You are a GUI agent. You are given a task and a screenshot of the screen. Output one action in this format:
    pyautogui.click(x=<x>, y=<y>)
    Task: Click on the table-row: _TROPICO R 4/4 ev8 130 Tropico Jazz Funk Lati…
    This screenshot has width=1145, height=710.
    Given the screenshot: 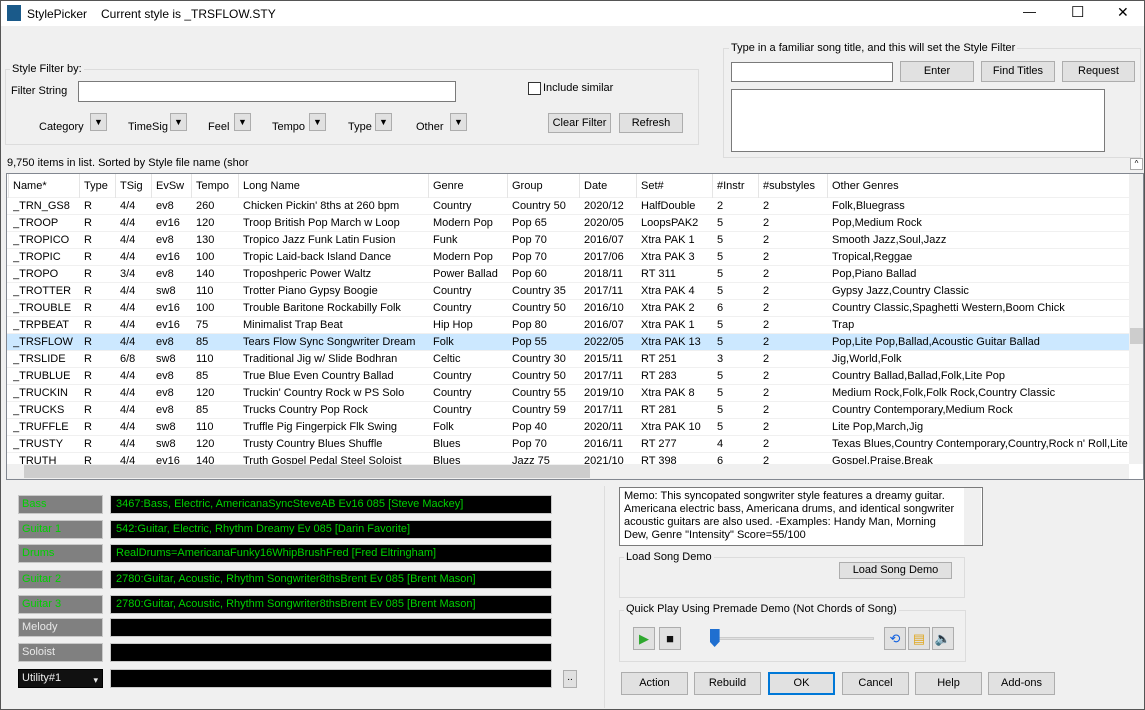 What is the action you would take?
    pyautogui.click(x=568, y=240)
    